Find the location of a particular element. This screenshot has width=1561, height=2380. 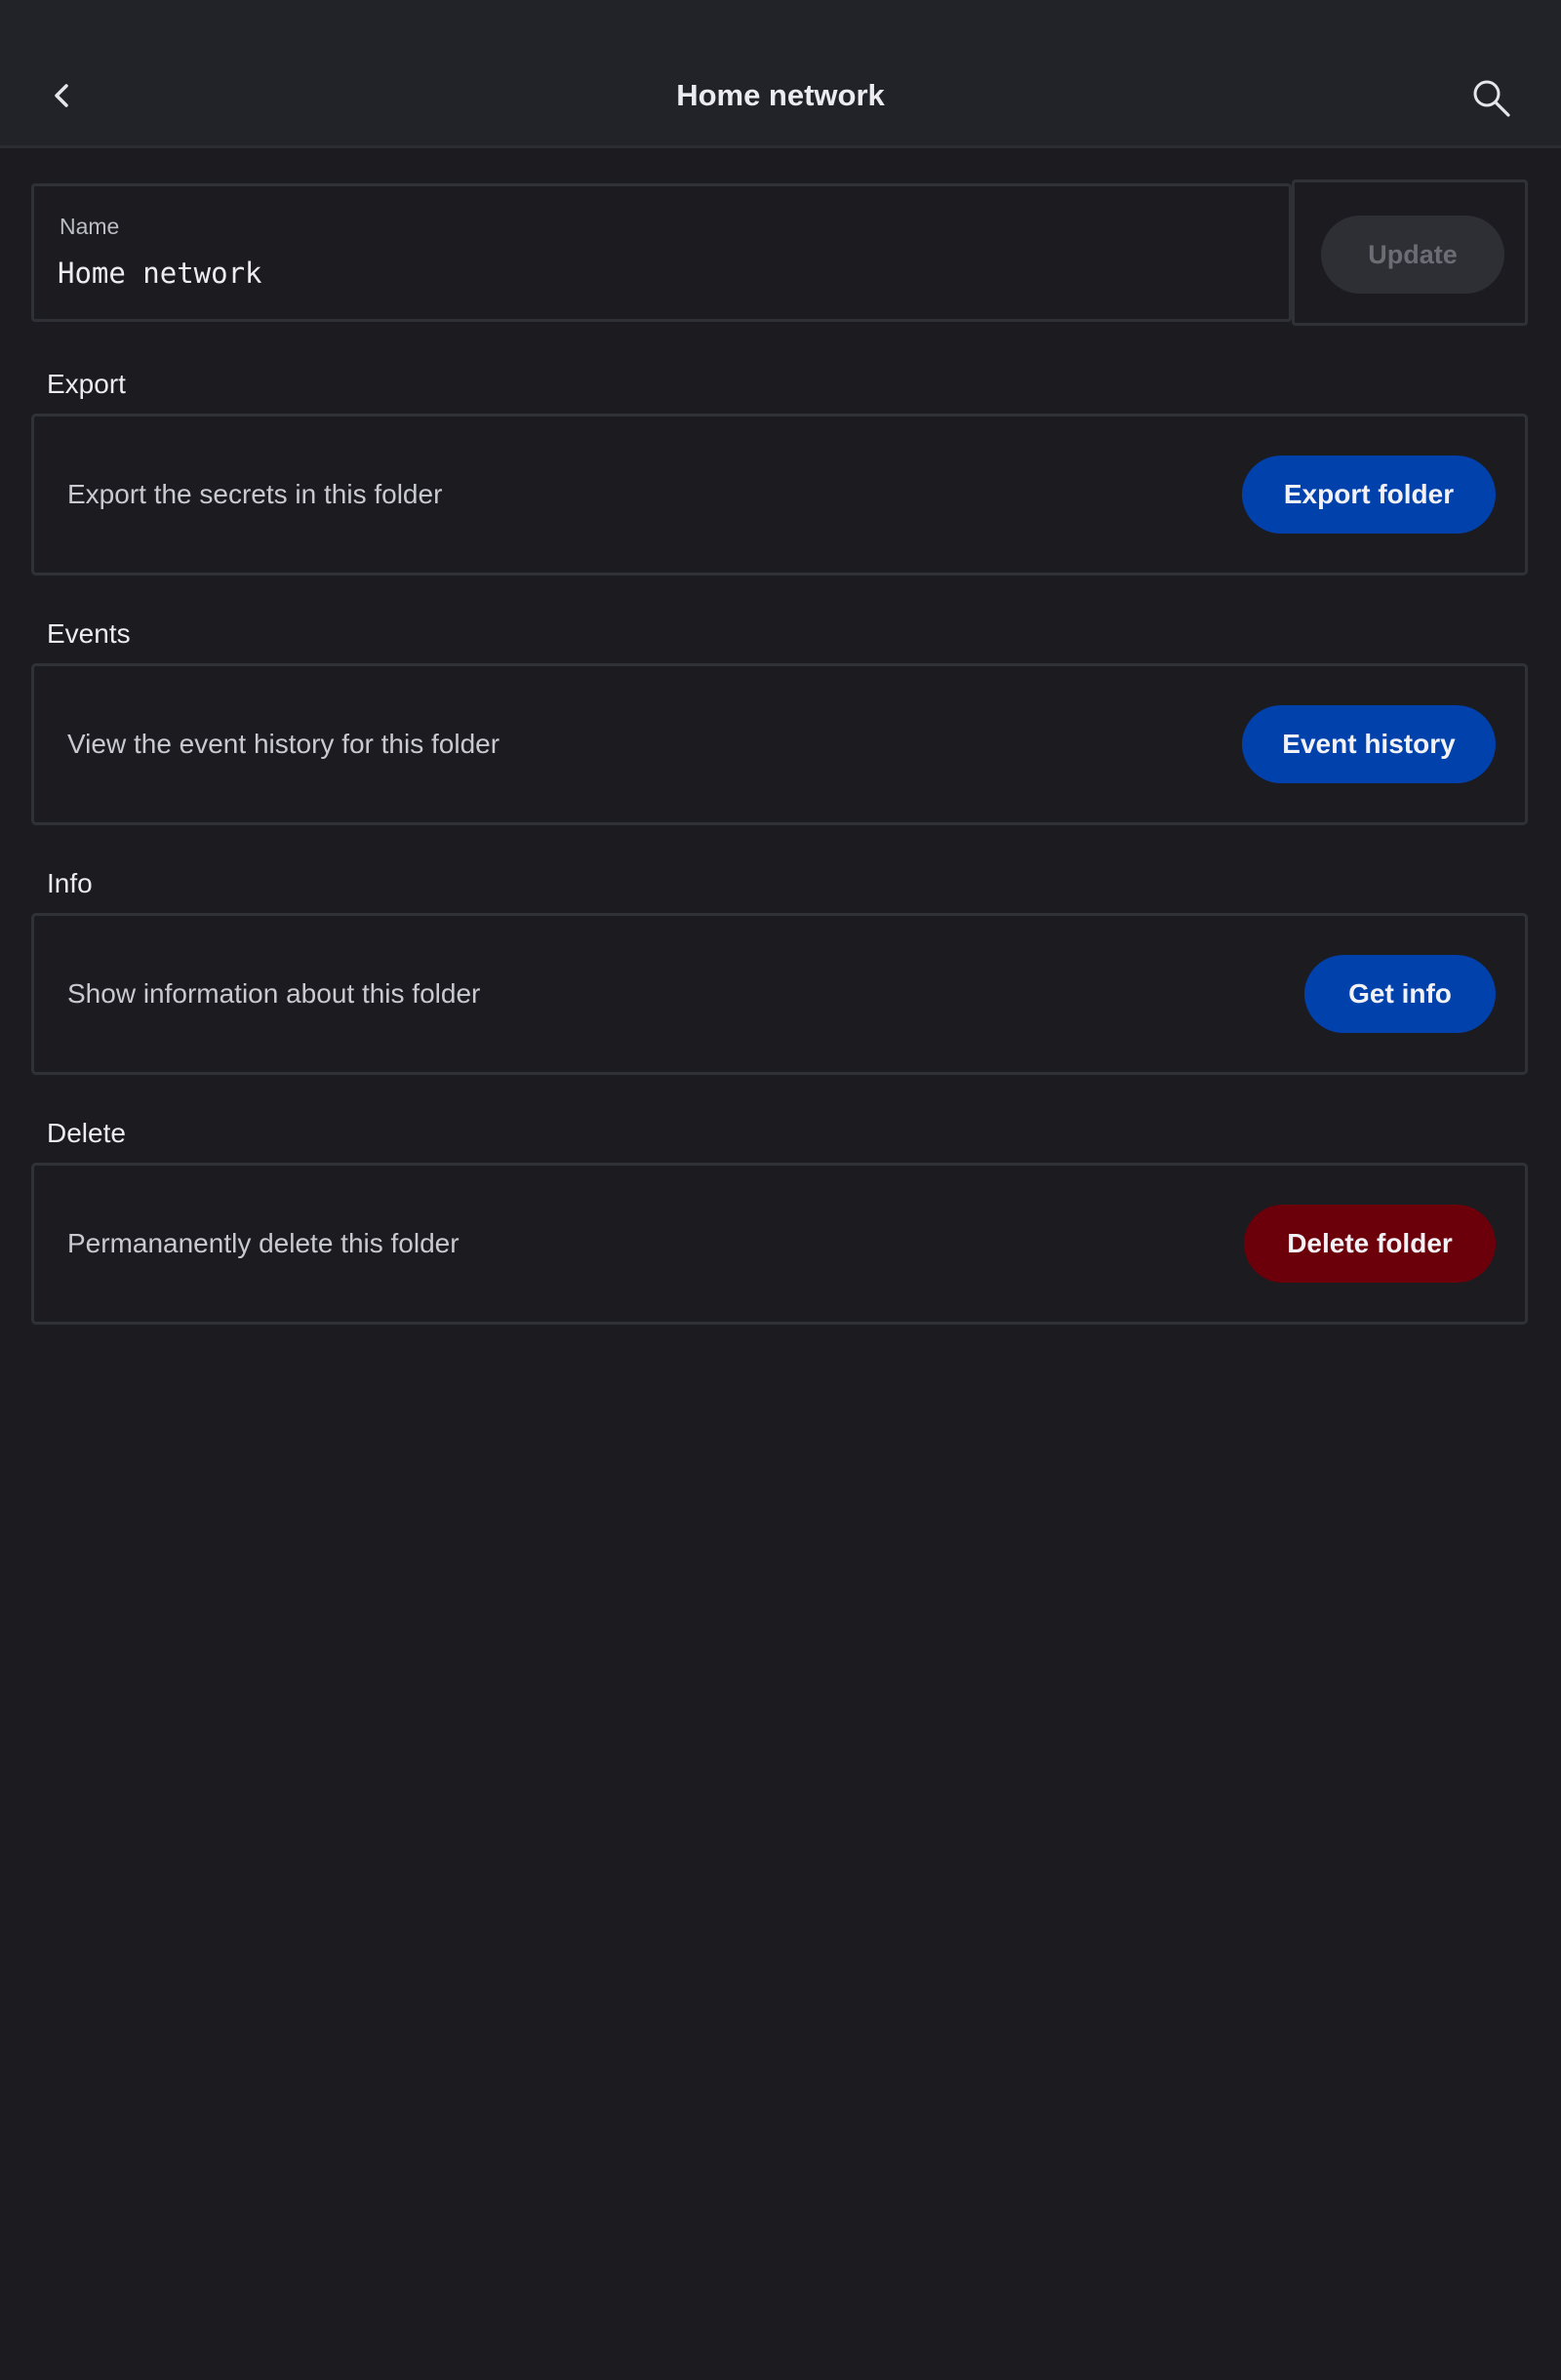

name-row: Name Update is located at coordinates (779, 252).